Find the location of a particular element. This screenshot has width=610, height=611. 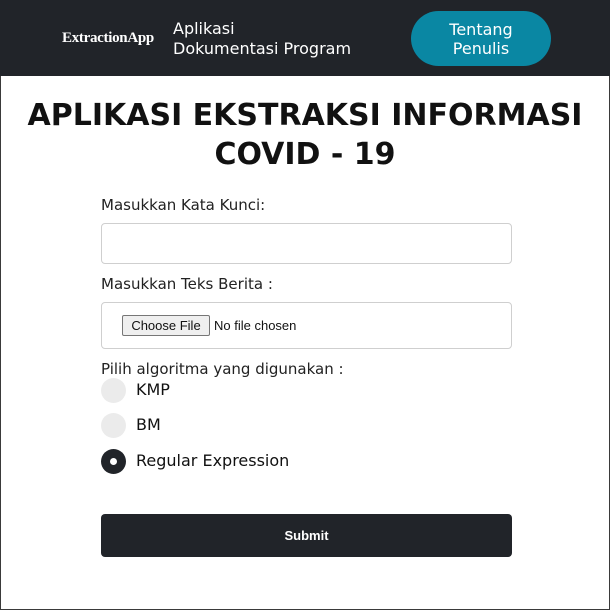

algorithm-label: Pilih algoritma yang digunakan : is located at coordinates (222, 369).